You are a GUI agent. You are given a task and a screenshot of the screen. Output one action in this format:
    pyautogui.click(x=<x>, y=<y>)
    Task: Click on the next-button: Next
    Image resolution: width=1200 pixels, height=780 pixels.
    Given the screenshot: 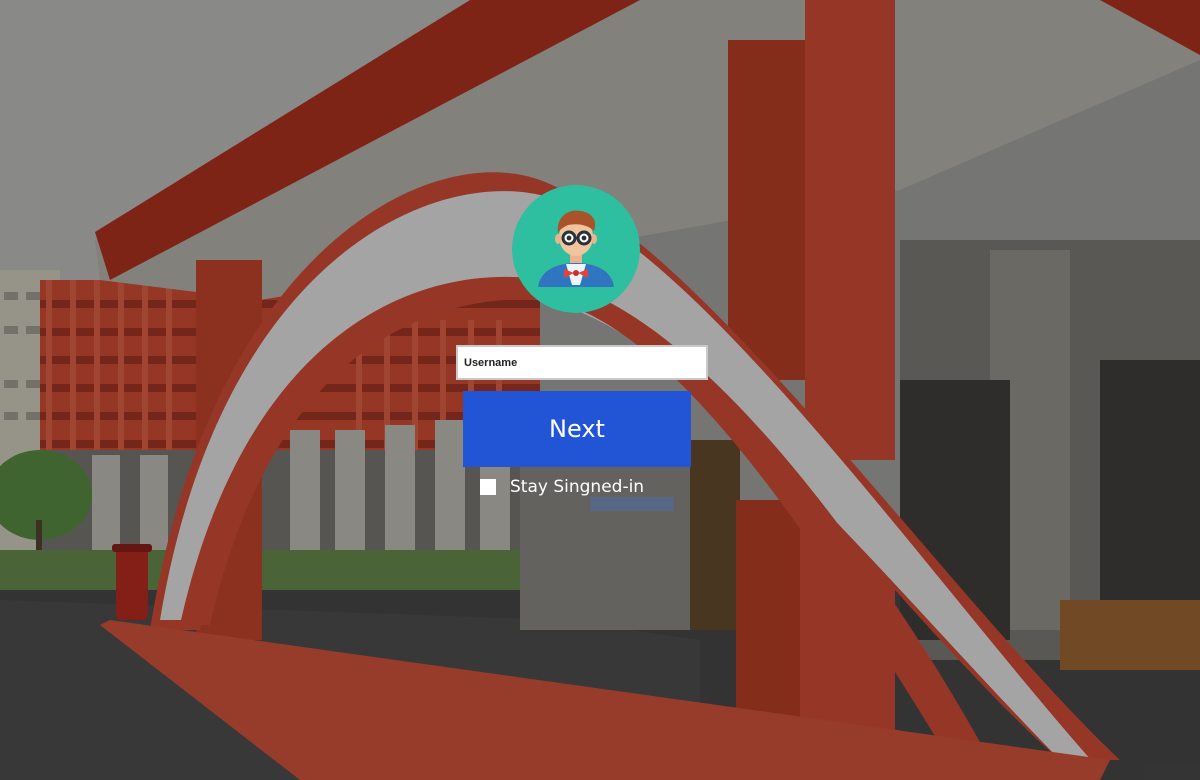 What is the action you would take?
    pyautogui.click(x=577, y=429)
    